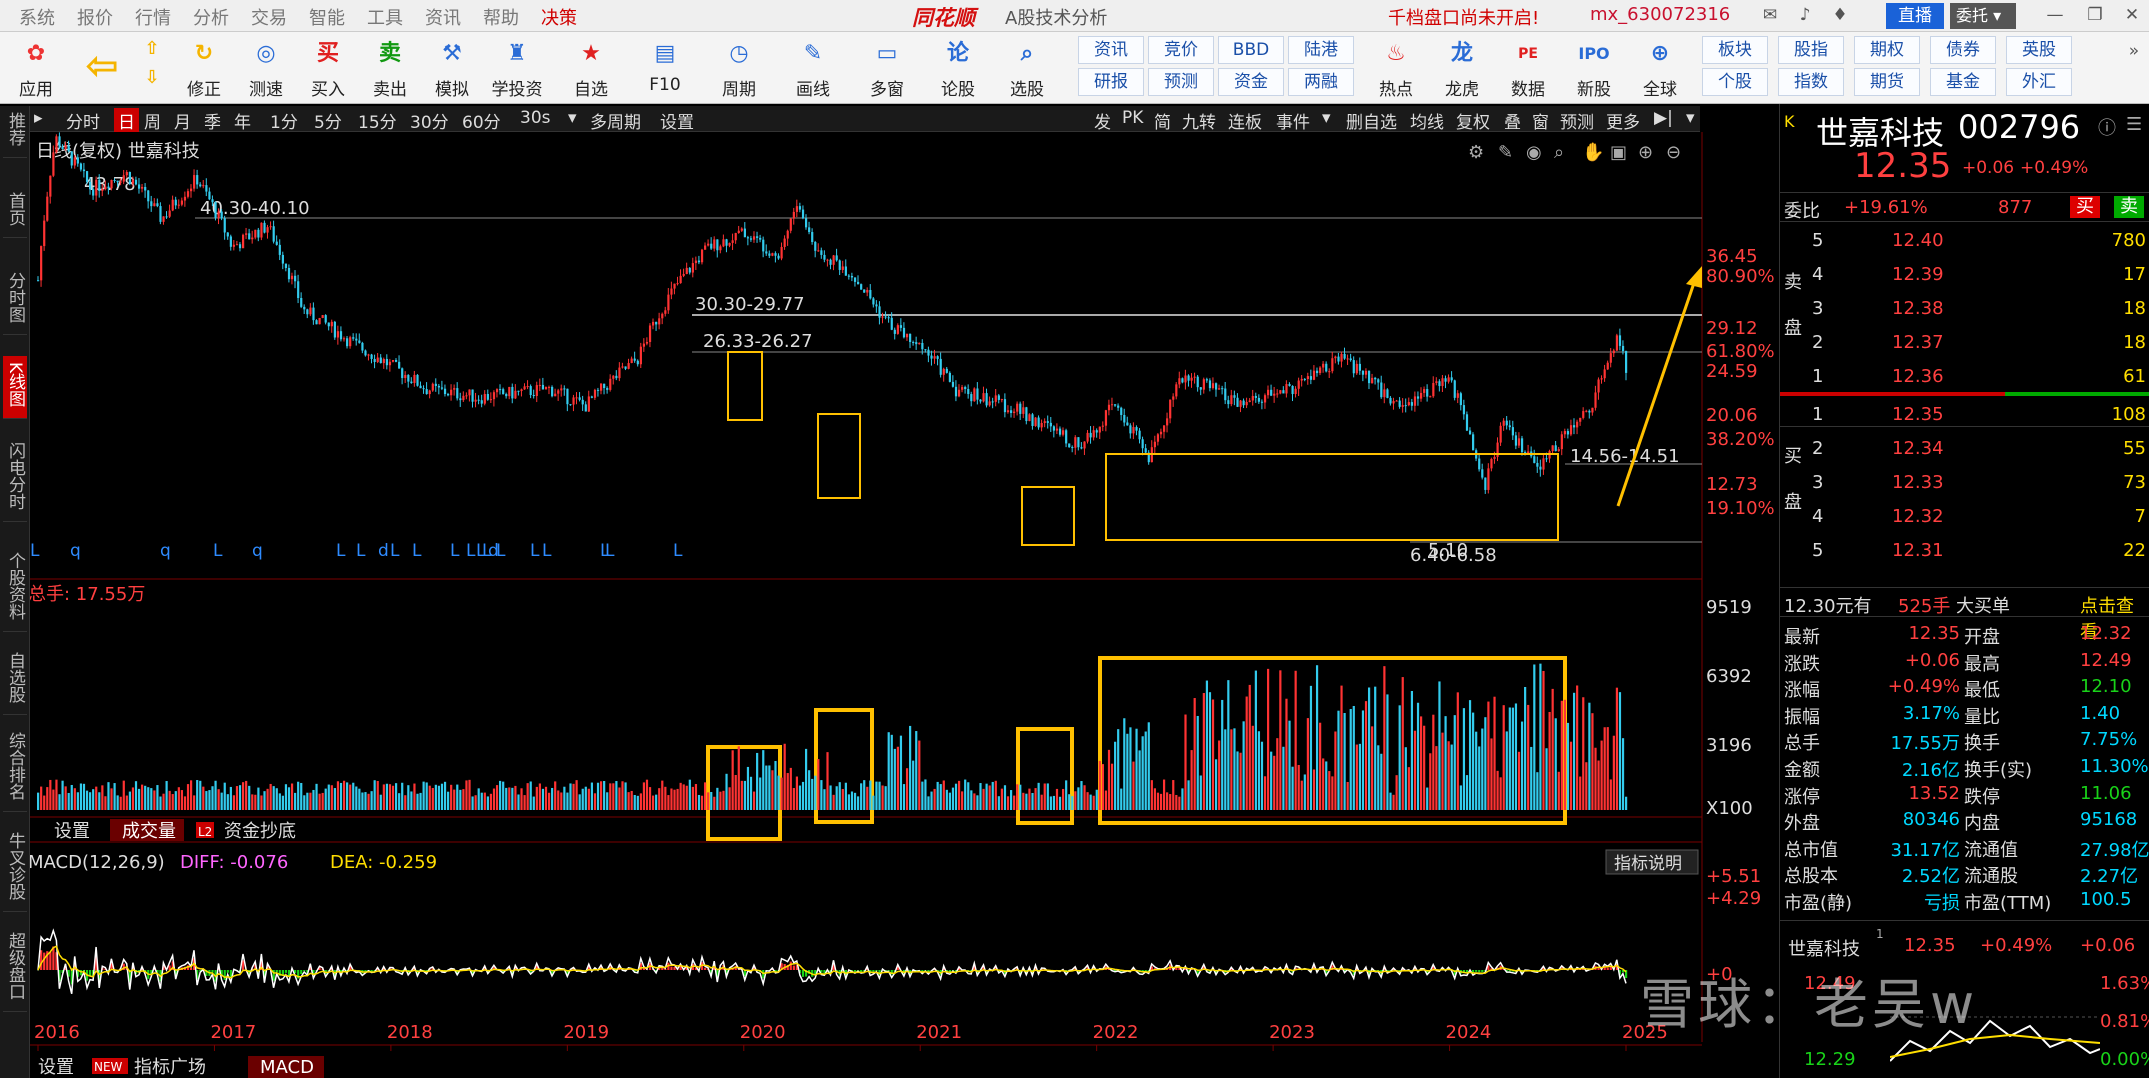 The width and height of the screenshot is (2149, 1078). What do you see at coordinates (212, 120) in the screenshot?
I see `period-quarter: 季` at bounding box center [212, 120].